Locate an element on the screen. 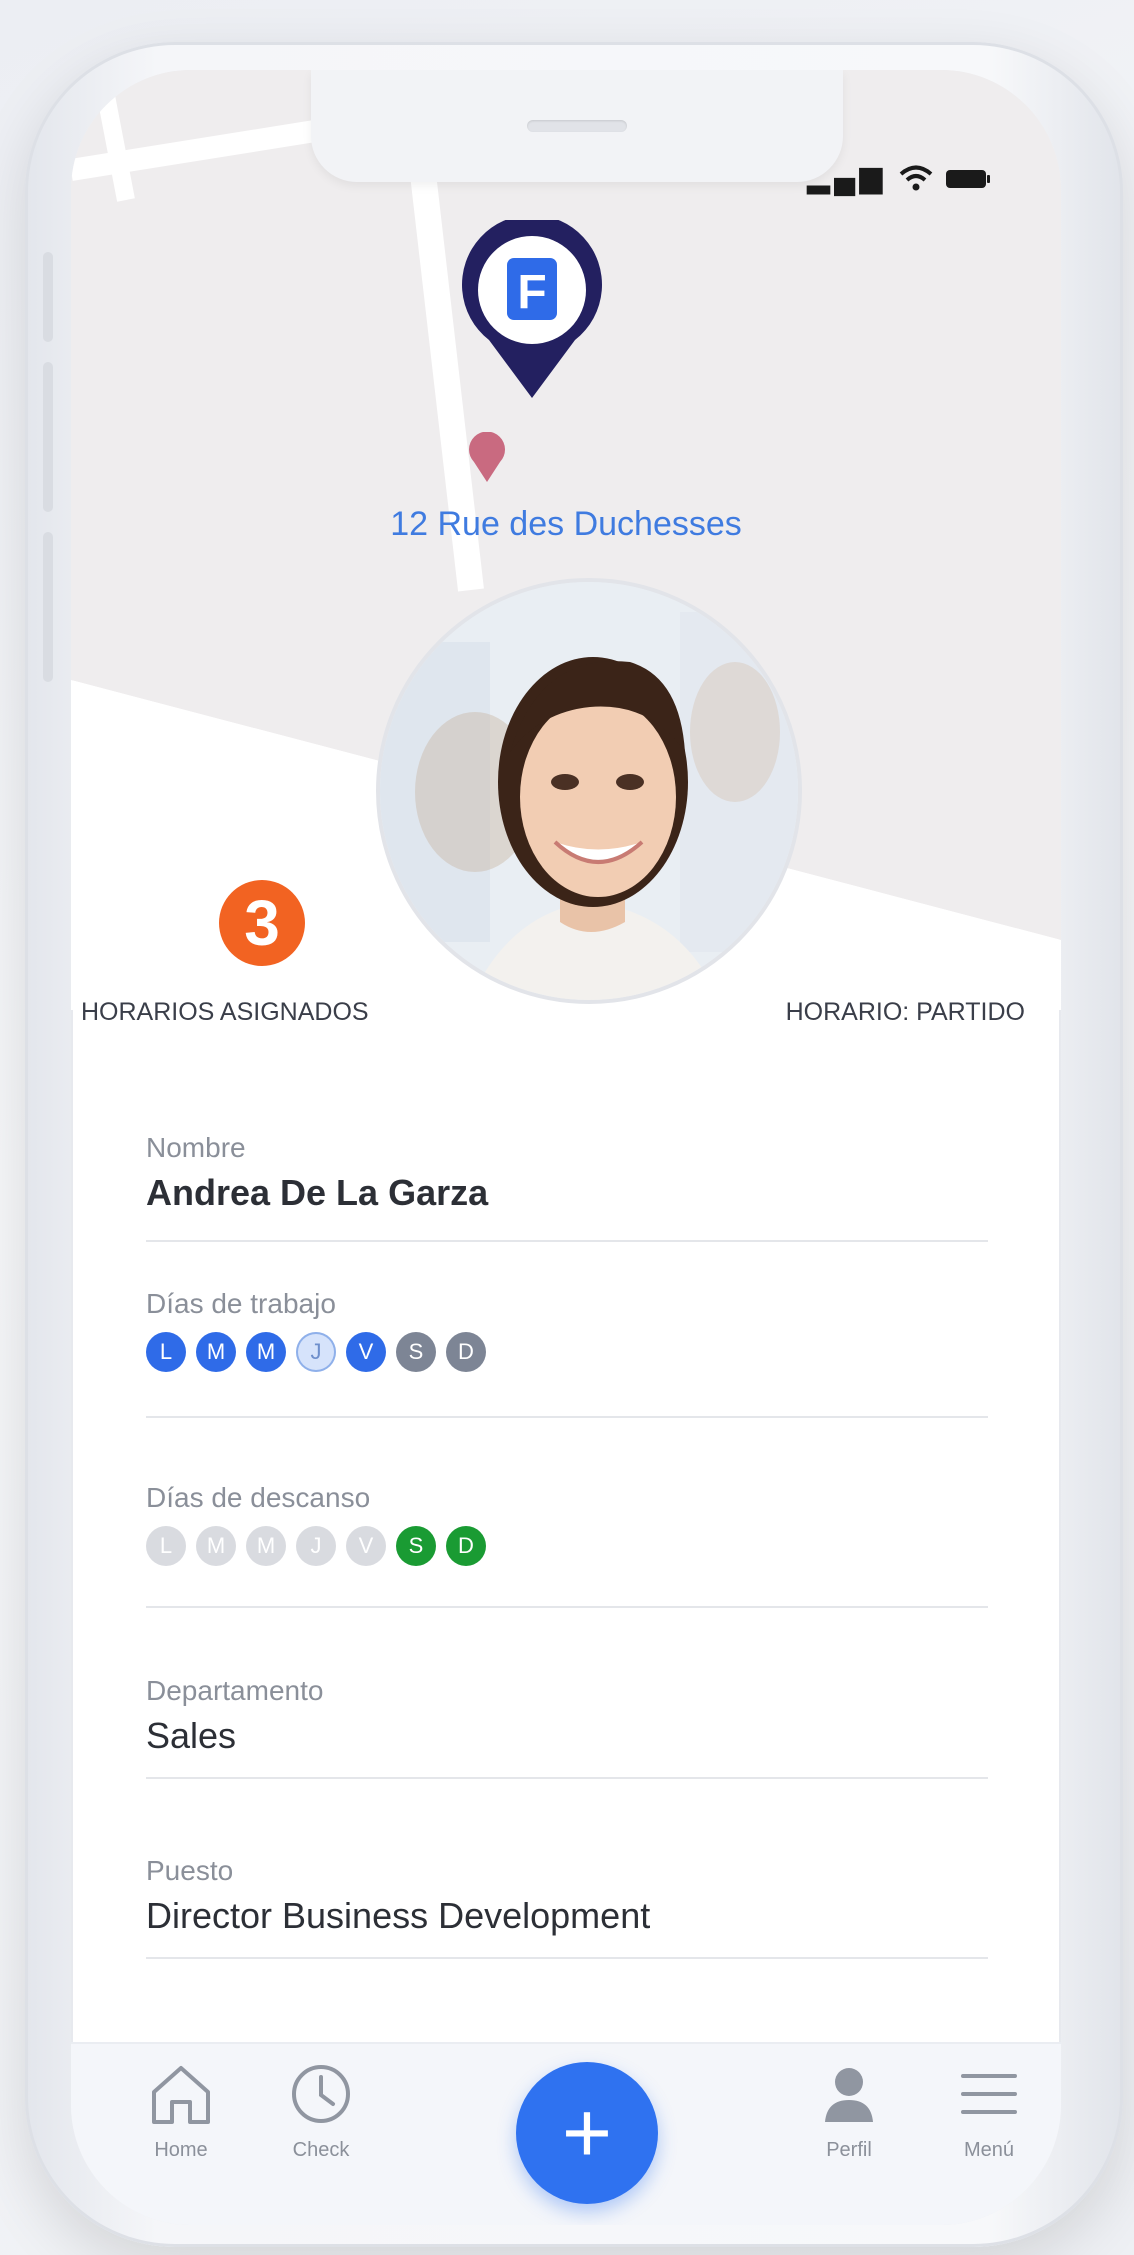 The height and width of the screenshot is (2255, 1134). tab-profile-label: Perfil is located at coordinates (849, 2150).